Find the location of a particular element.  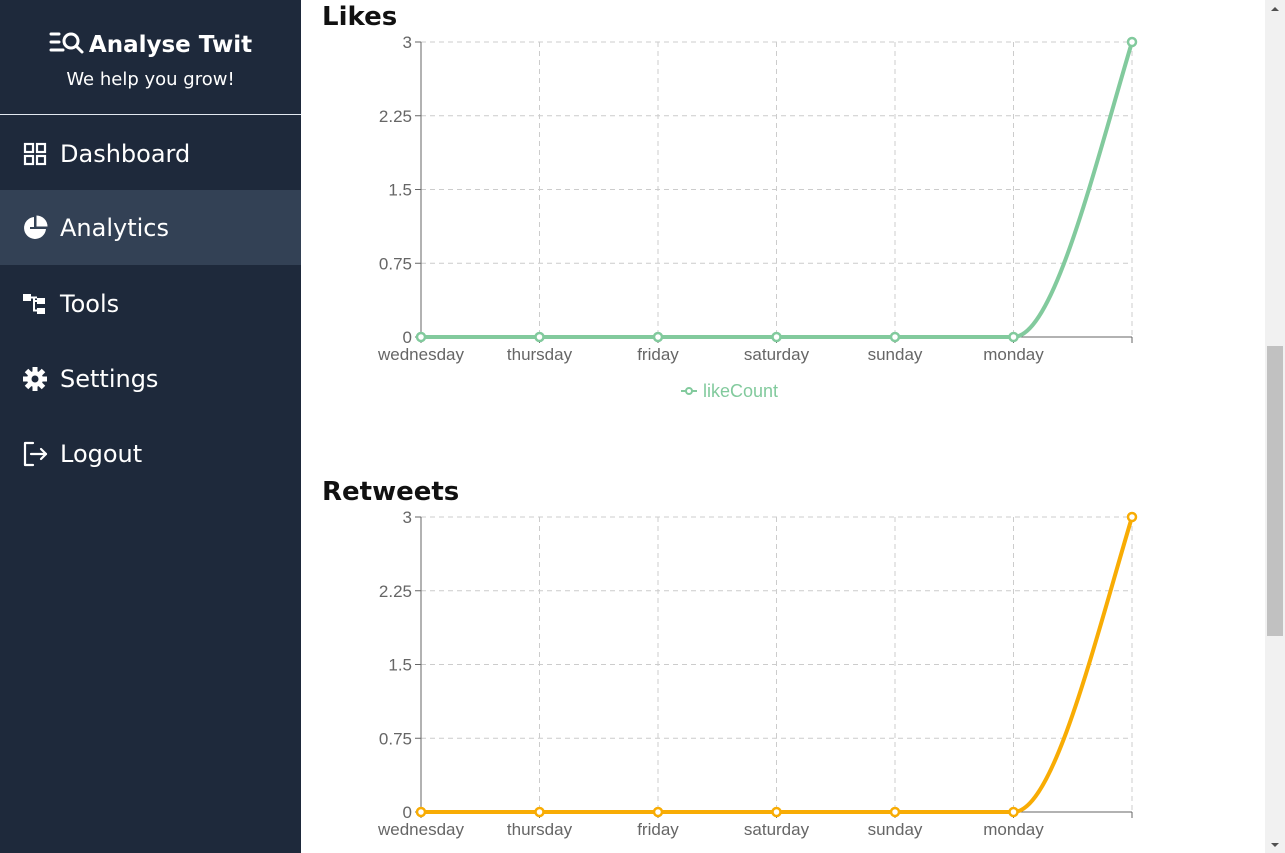

sidebar-item-analytics: Analytics is located at coordinates (150, 227).